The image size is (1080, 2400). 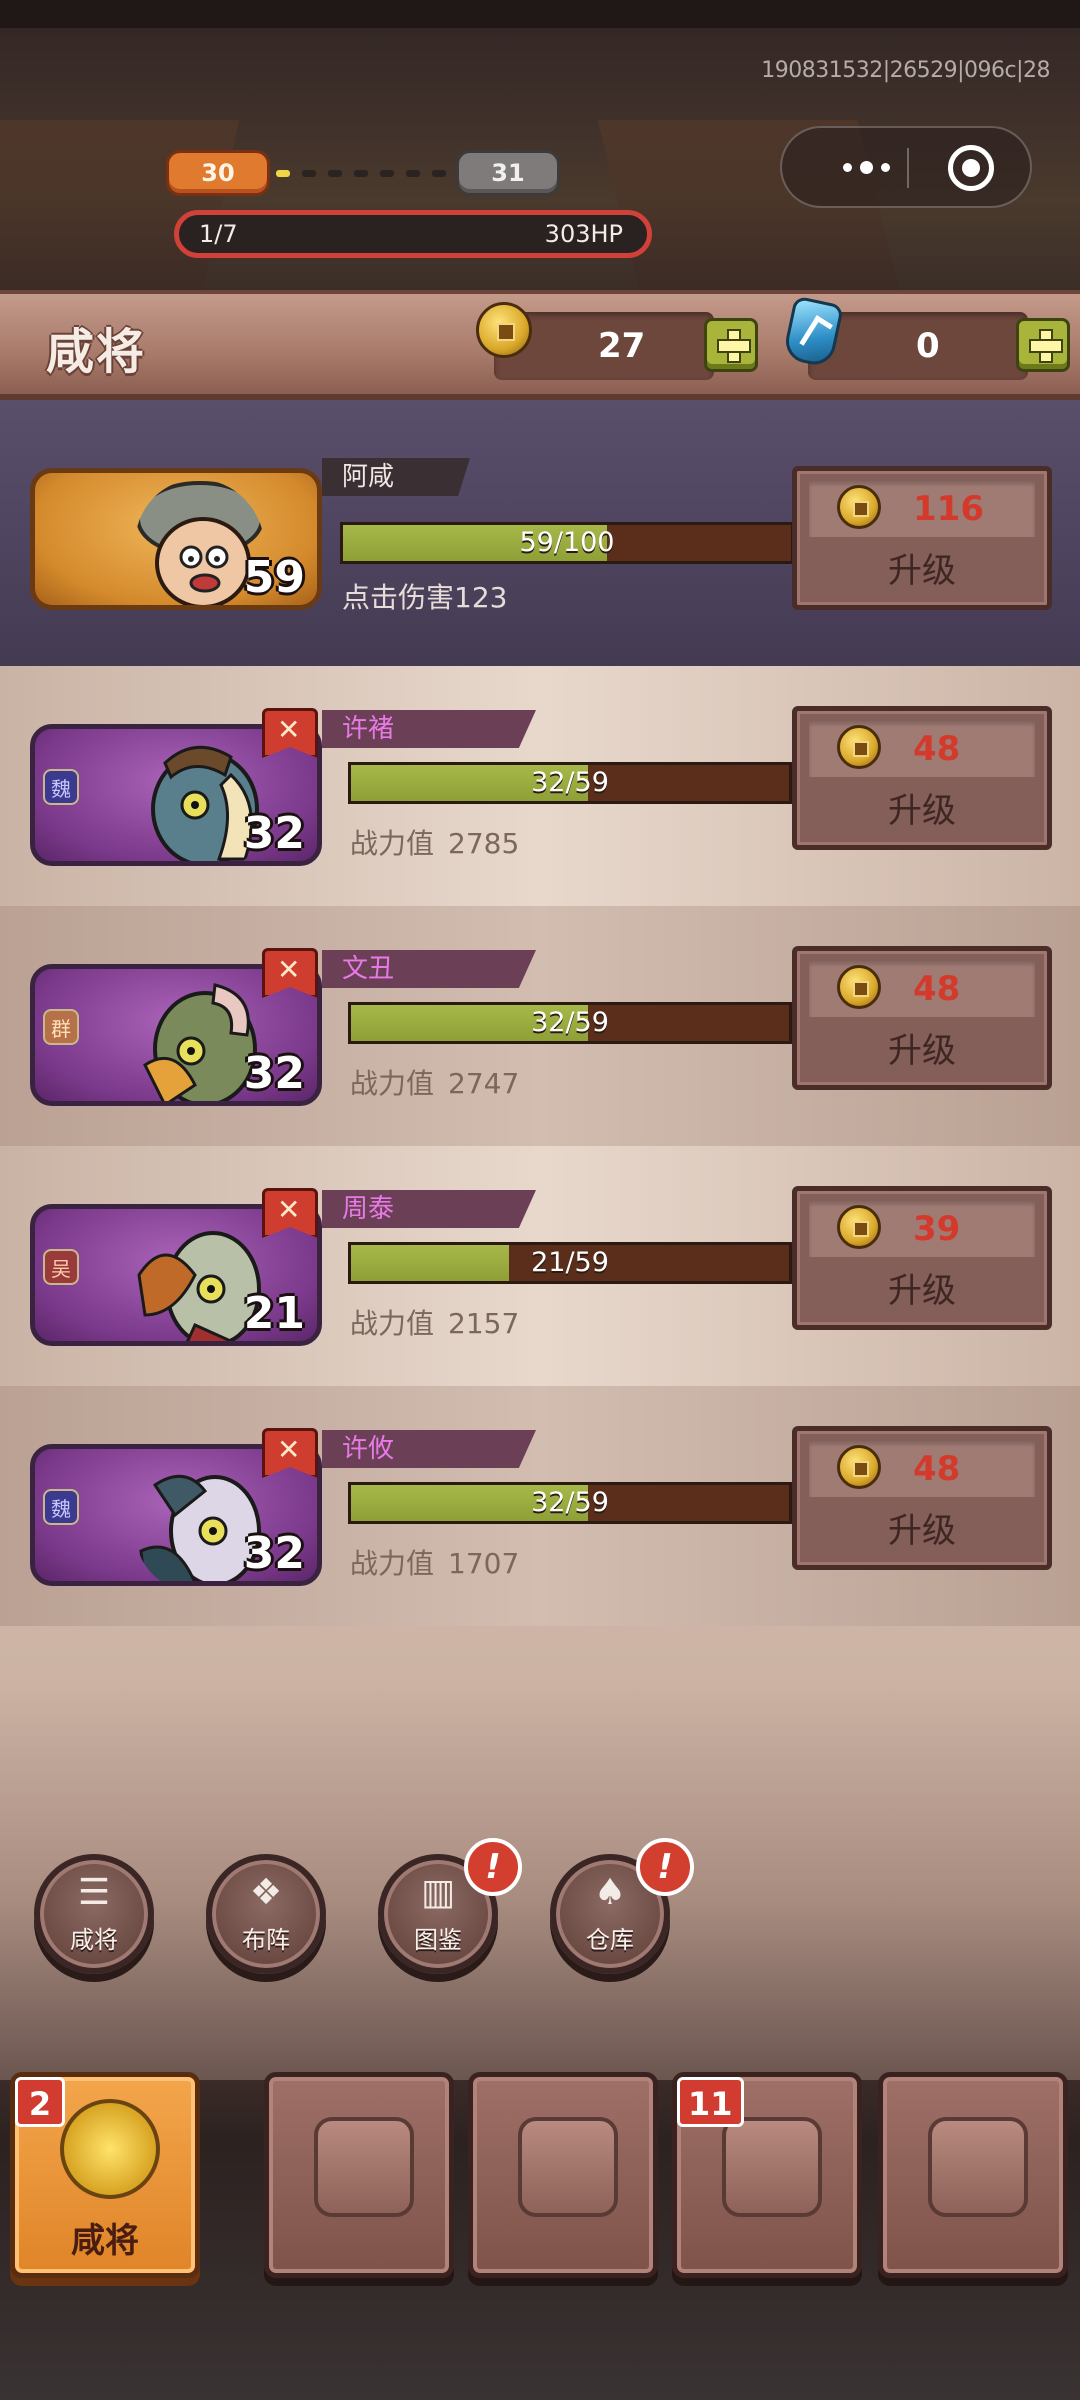 I want to click on general-level: 21, so click(x=274, y=1313).